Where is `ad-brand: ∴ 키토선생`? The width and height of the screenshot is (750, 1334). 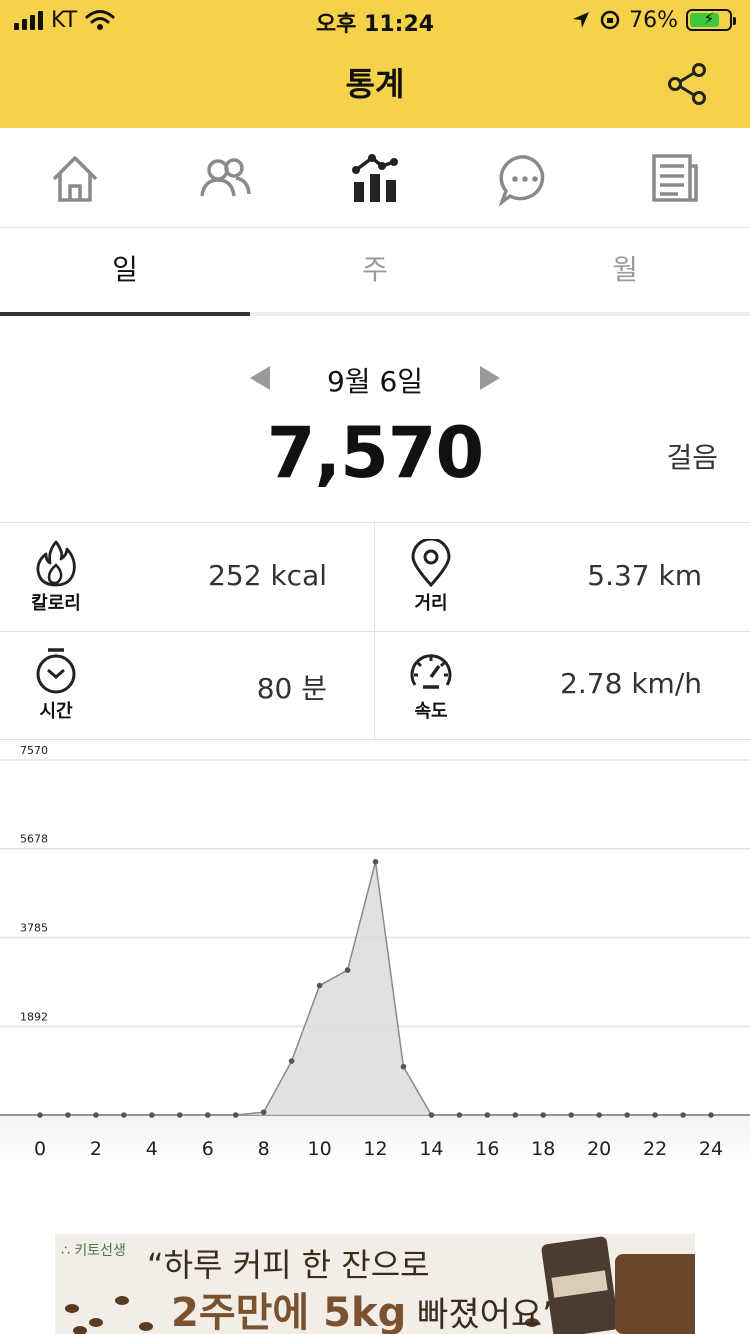 ad-brand: ∴ 키토선생 is located at coordinates (93, 1251).